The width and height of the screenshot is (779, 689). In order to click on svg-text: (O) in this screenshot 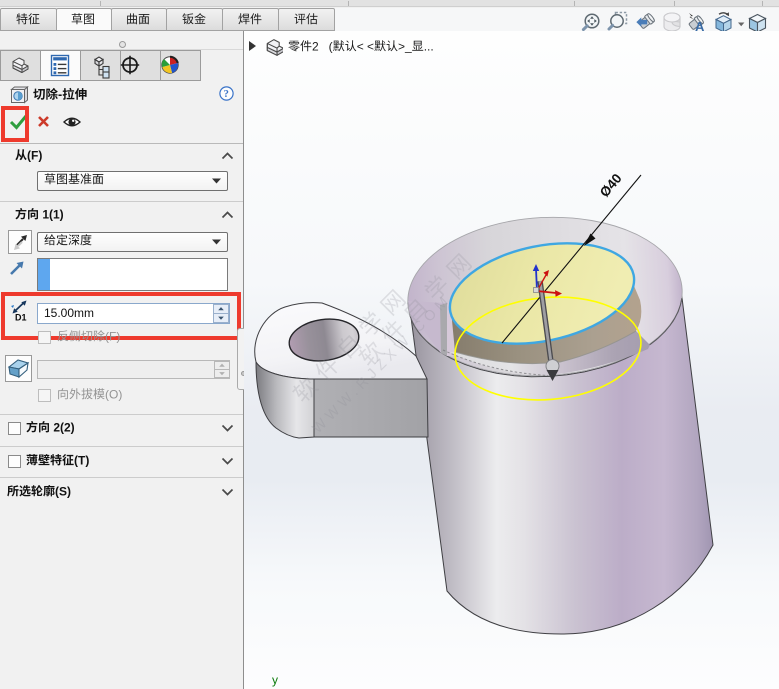, I will do `click(113, 394)`.